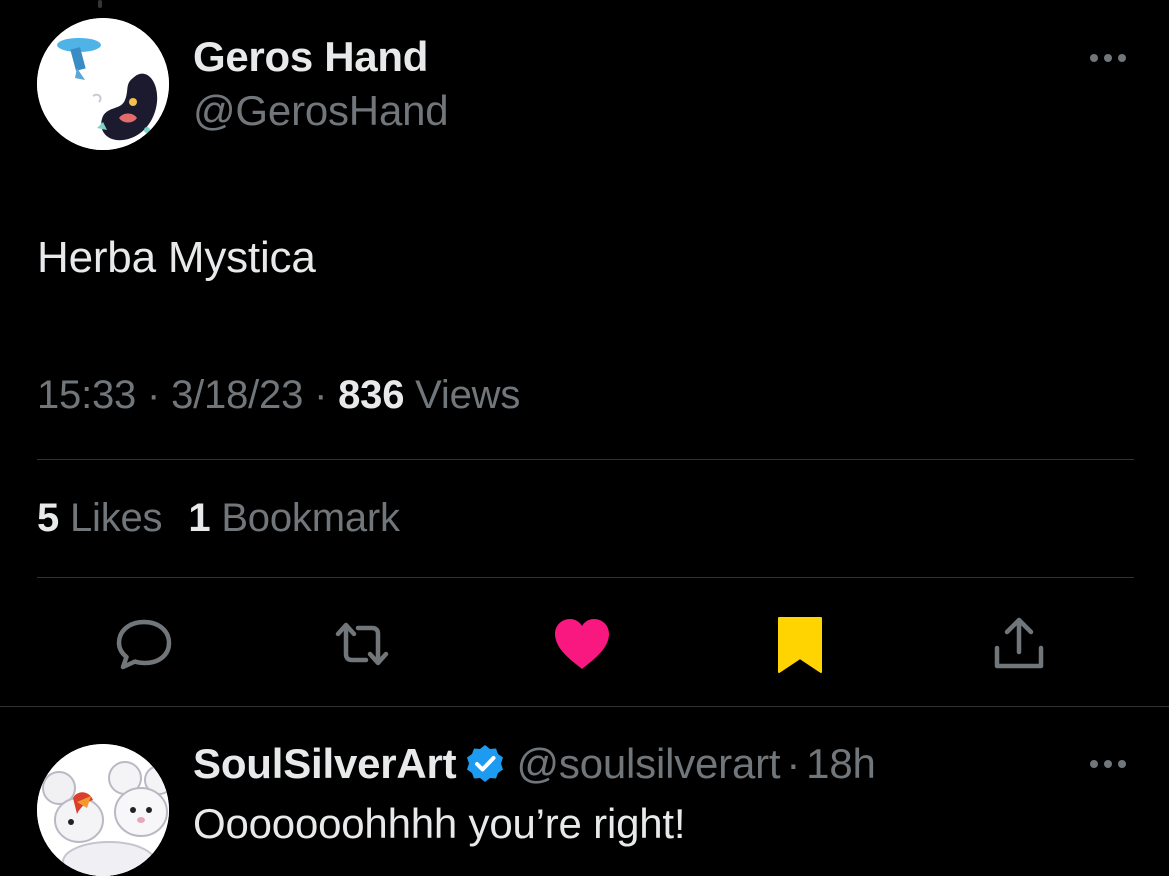  What do you see at coordinates (371, 395) in the screenshot?
I see `views-count: 836` at bounding box center [371, 395].